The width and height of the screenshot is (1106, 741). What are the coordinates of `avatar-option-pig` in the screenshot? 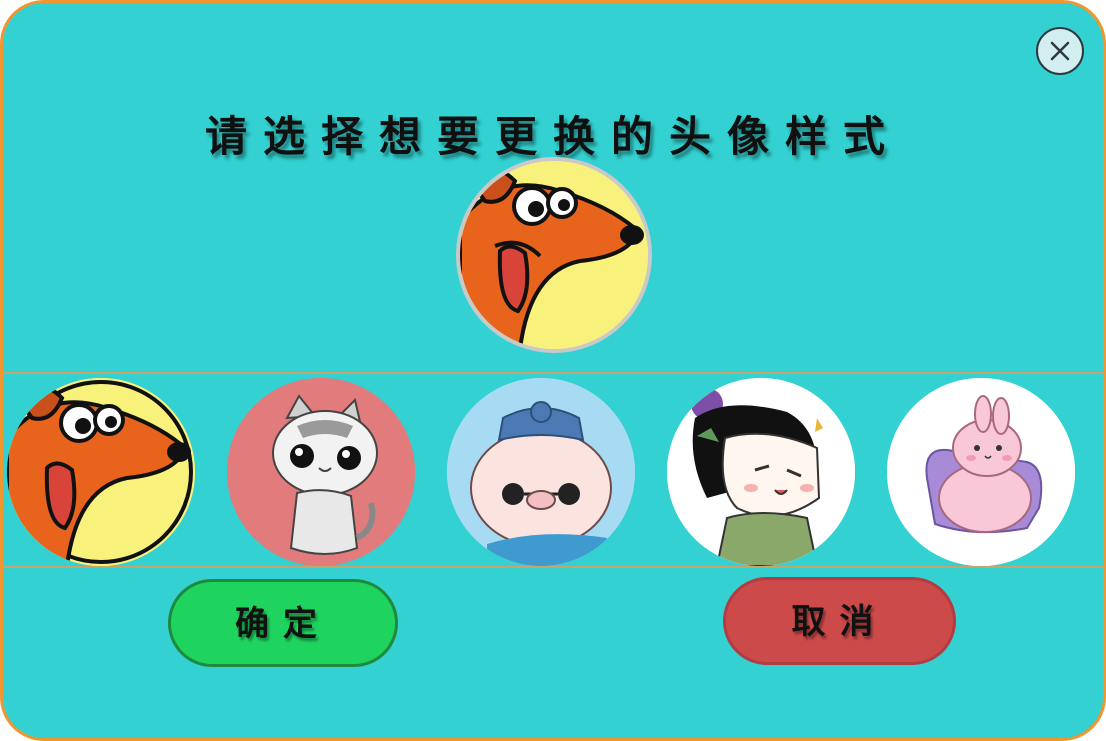 It's located at (541, 472).